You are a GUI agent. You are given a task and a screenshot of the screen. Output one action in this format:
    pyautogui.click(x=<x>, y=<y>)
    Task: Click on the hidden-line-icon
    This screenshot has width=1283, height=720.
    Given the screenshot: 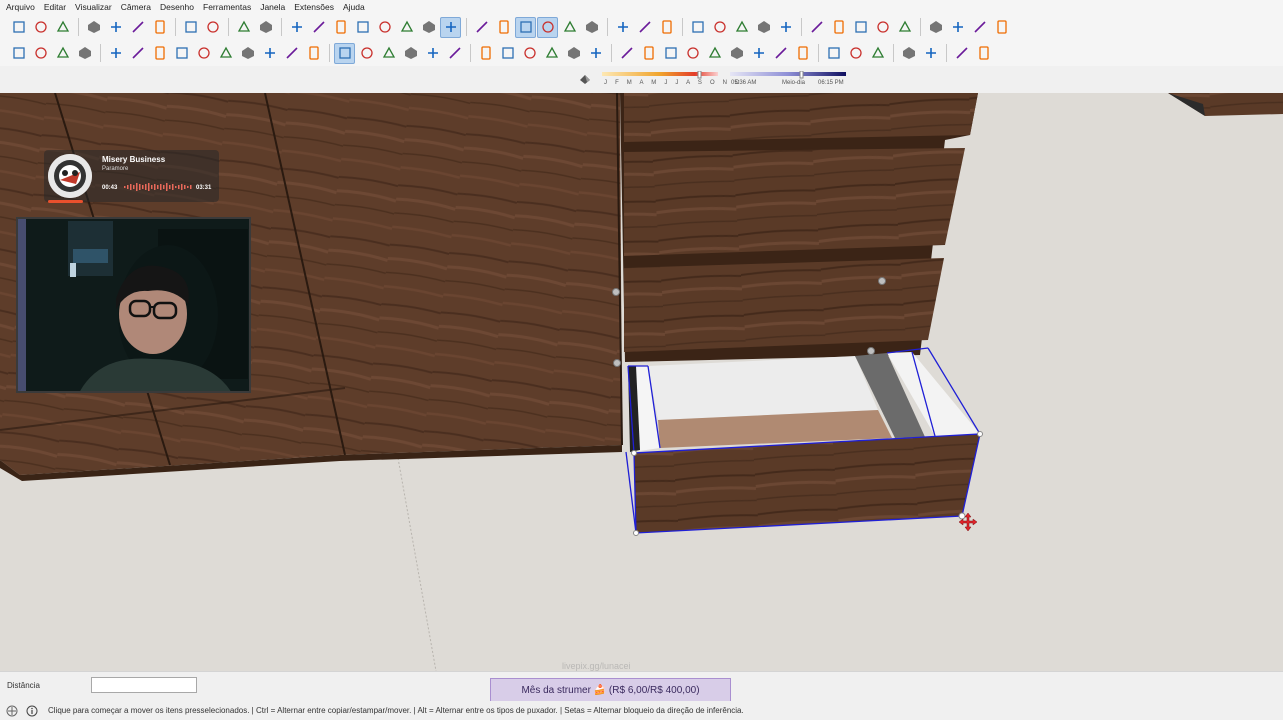 What is the action you would take?
    pyautogui.click(x=525, y=27)
    